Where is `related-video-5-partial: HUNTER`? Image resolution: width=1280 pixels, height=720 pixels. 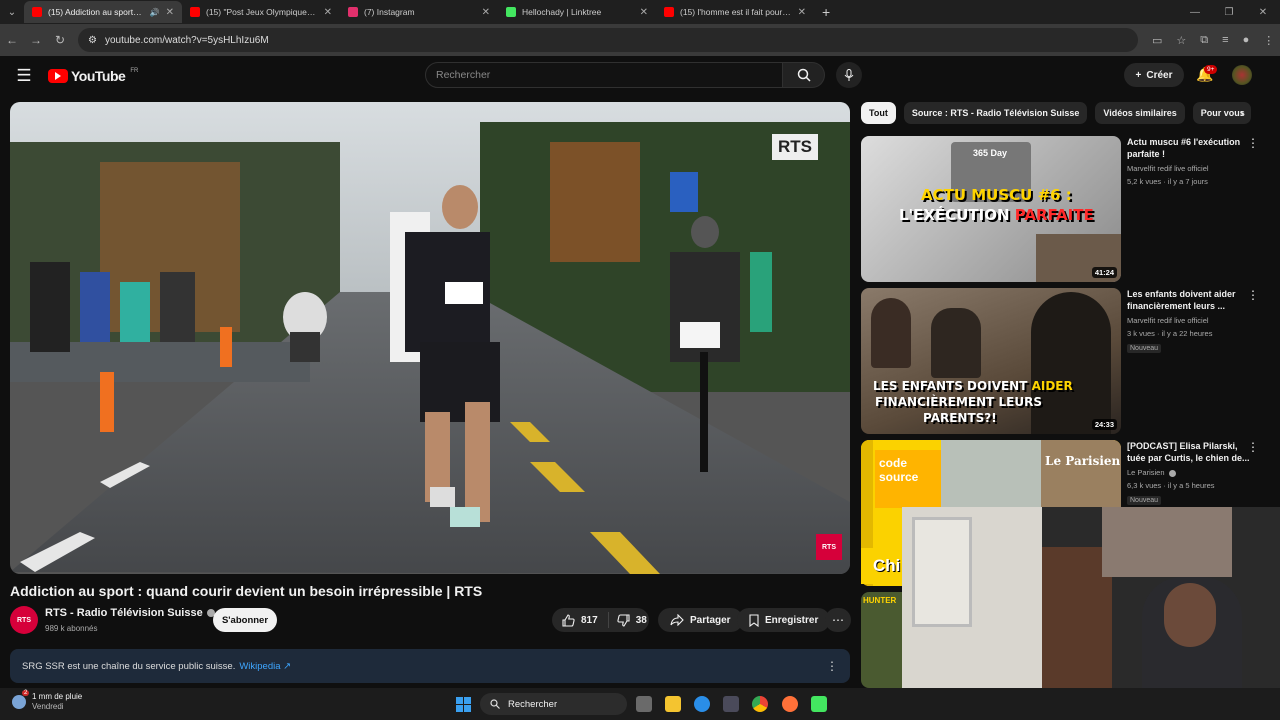
related-video-5-partial: HUNTER is located at coordinates (881, 640).